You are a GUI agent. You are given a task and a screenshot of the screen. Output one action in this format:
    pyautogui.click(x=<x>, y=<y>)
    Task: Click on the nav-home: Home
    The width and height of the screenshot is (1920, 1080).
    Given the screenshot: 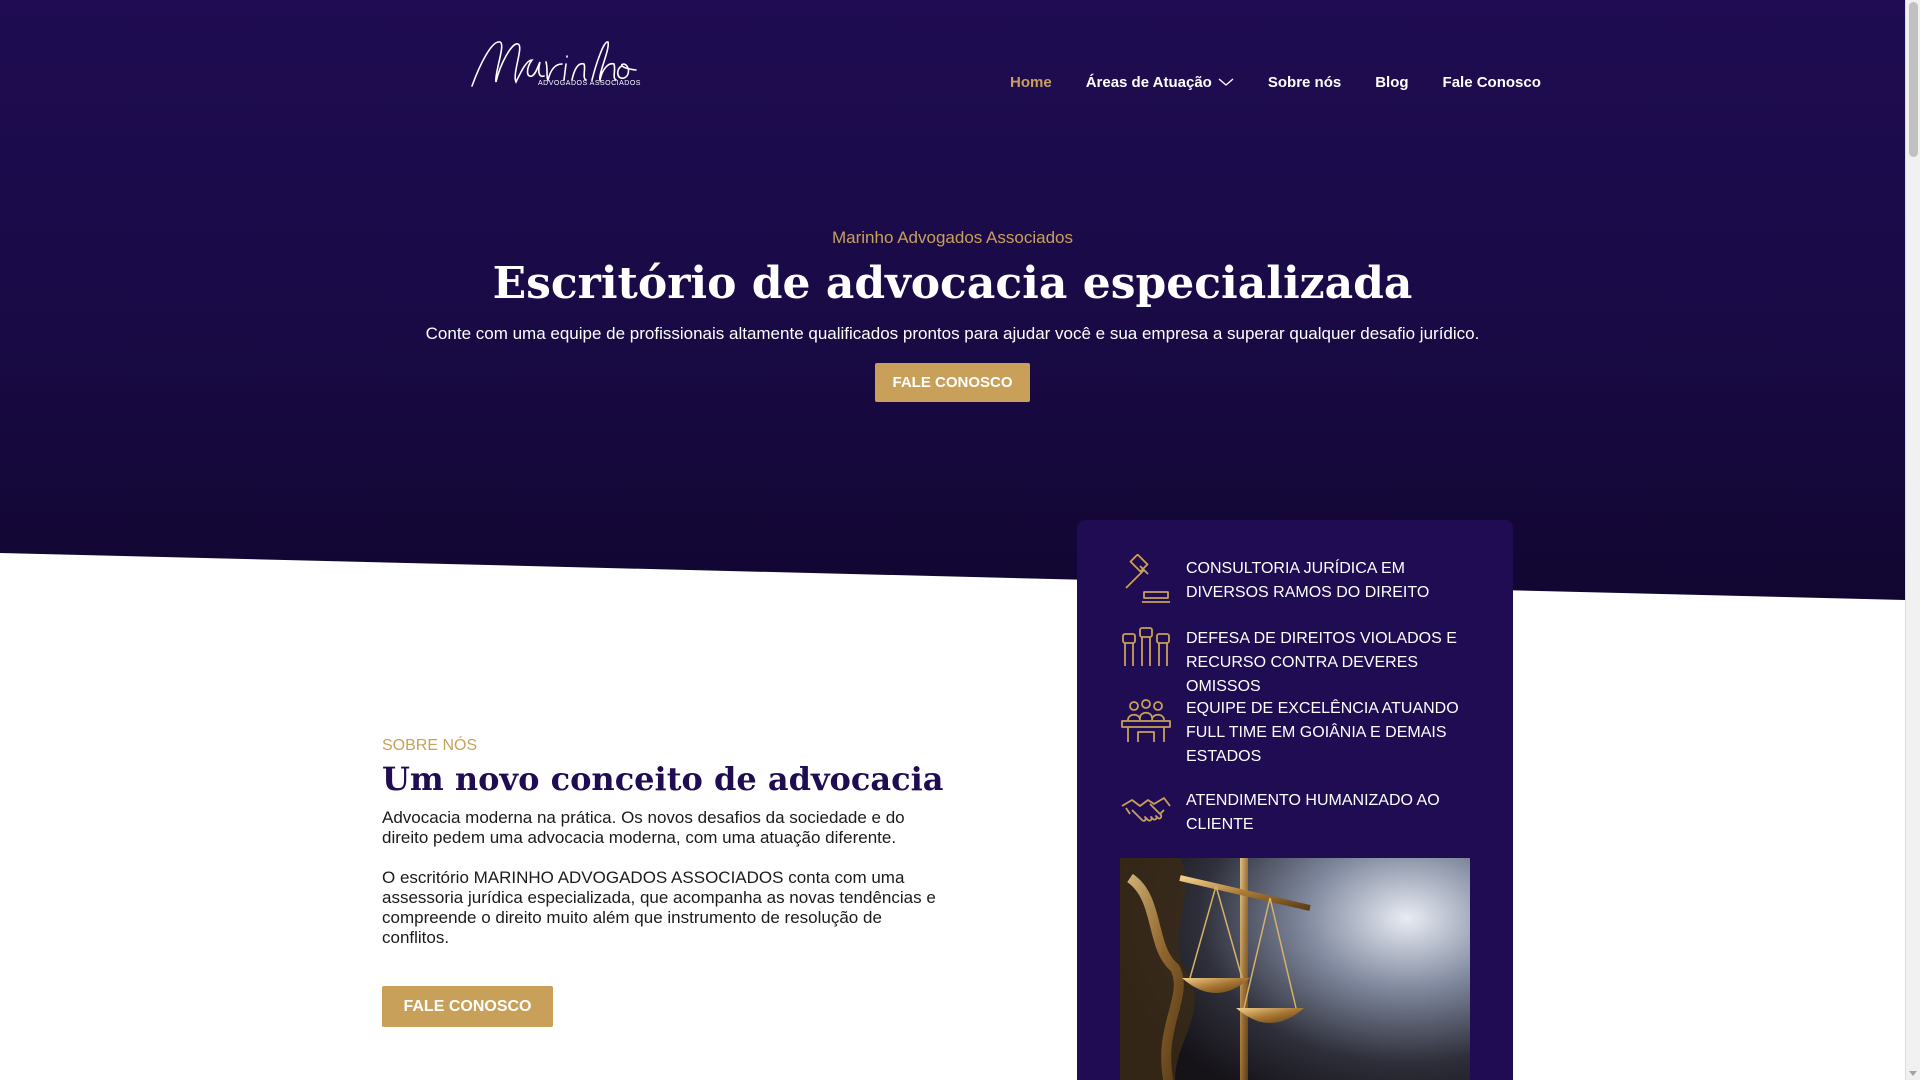 What is the action you would take?
    pyautogui.click(x=1031, y=82)
    